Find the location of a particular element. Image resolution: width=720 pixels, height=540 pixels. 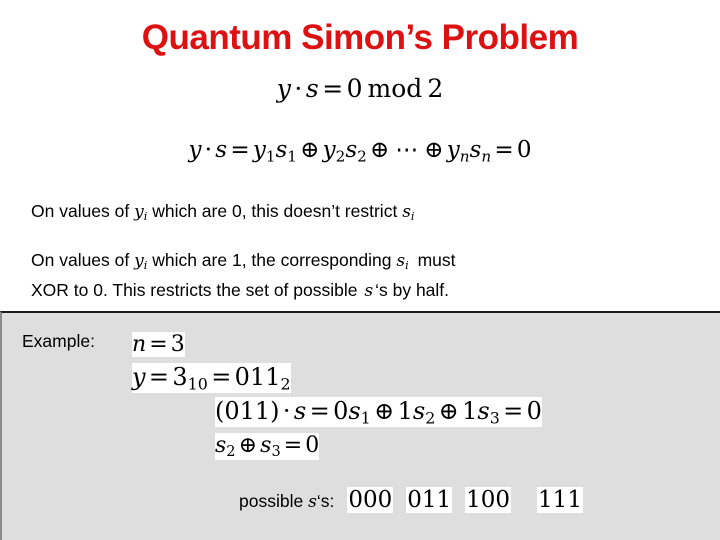

equation-s2-xor-s3: s2 ⊕ s3 = 0 is located at coordinates (267, 446).